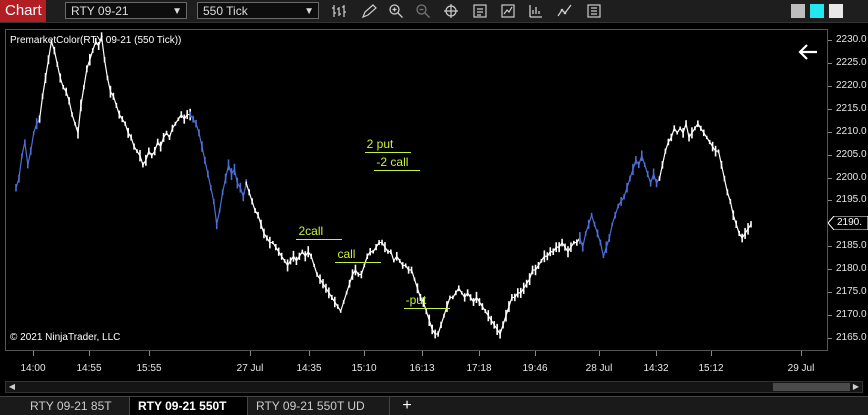 The height and width of the screenshot is (415, 868). What do you see at coordinates (851, 40) in the screenshot?
I see `y-tick-label: 2230.0` at bounding box center [851, 40].